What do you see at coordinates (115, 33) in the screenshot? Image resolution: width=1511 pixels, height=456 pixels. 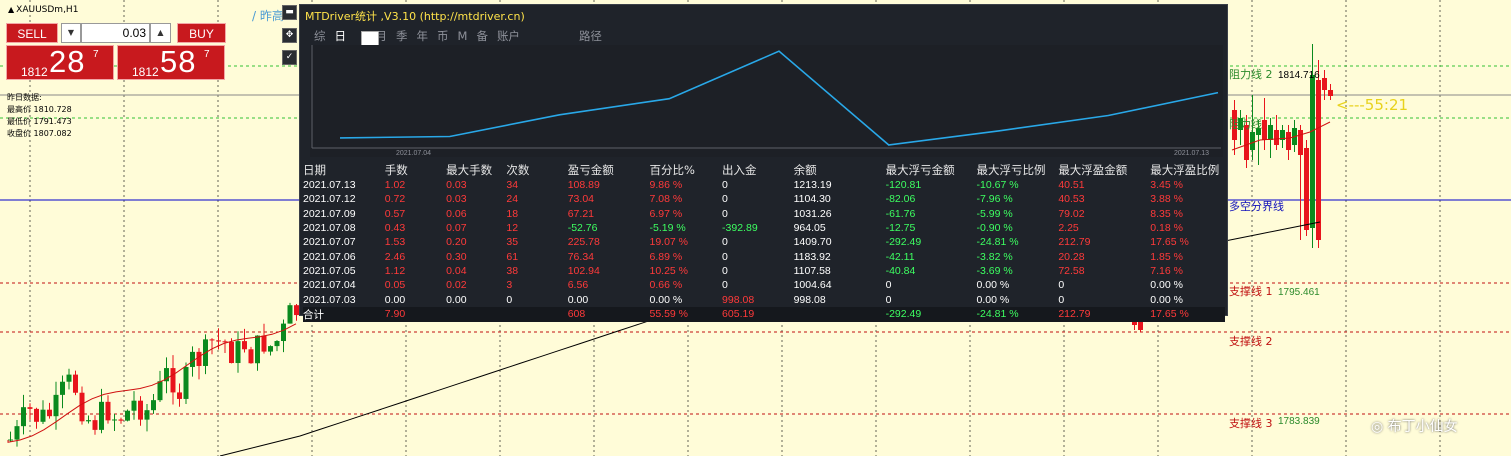 I see `volume-input: 0.03` at bounding box center [115, 33].